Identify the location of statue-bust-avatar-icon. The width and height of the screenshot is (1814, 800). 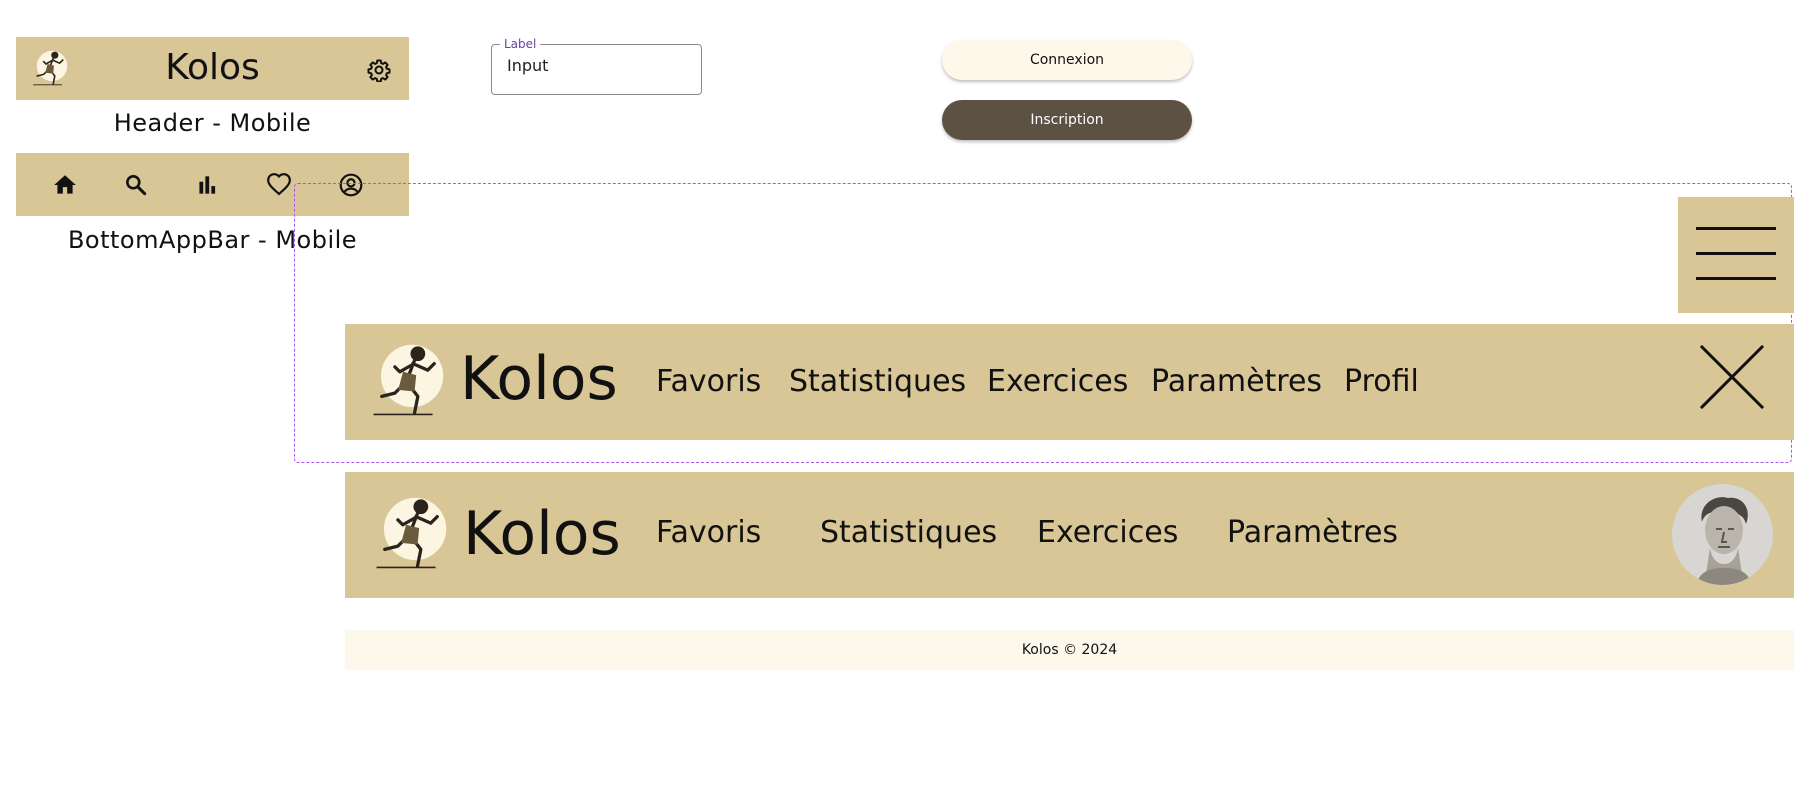
(1724, 541).